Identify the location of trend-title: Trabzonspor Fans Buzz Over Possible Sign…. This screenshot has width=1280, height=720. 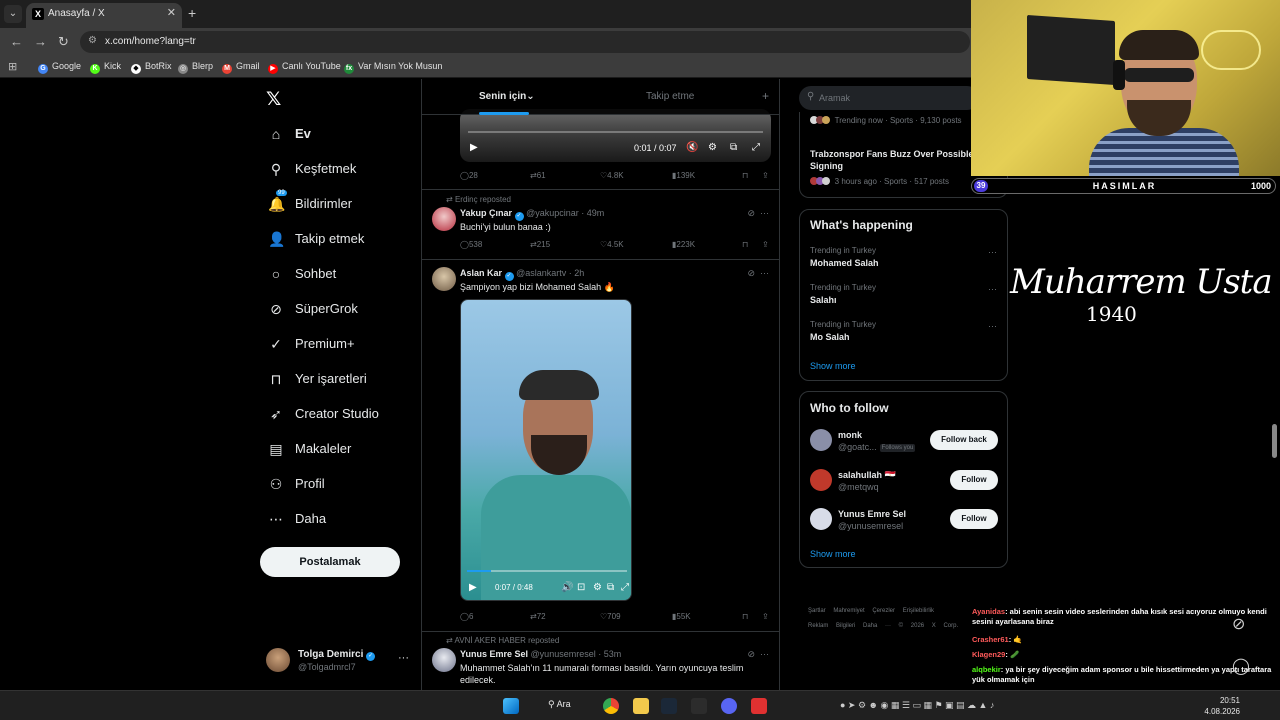
(895, 160).